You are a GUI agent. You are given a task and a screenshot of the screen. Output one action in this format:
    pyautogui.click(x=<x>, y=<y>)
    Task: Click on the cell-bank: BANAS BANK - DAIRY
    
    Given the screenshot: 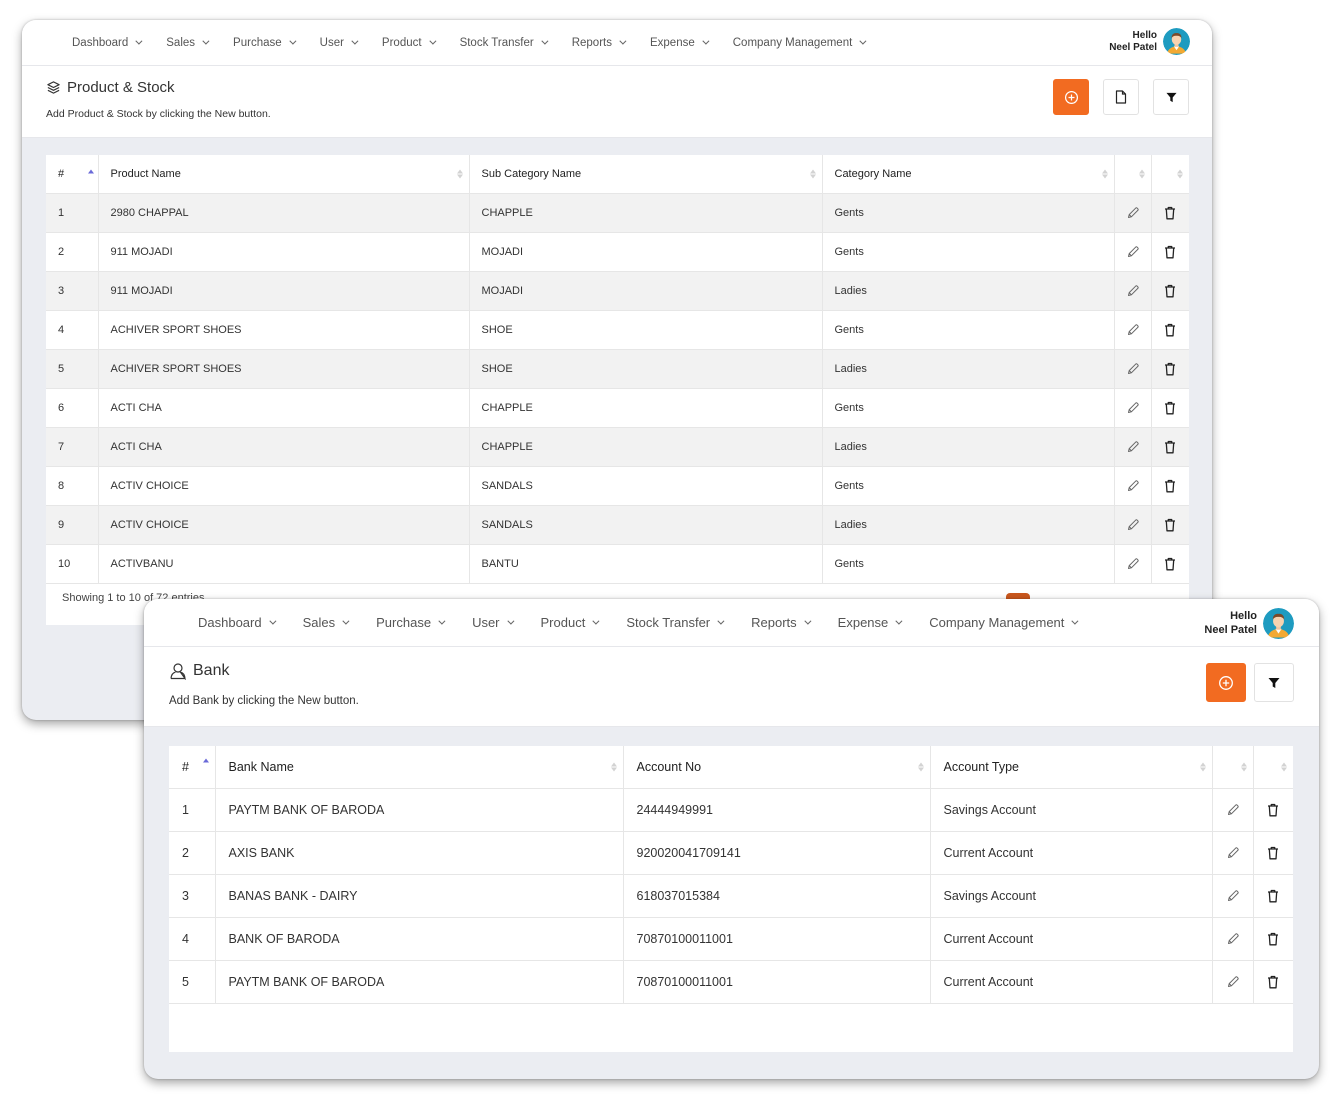 What is the action you would take?
    pyautogui.click(x=419, y=896)
    